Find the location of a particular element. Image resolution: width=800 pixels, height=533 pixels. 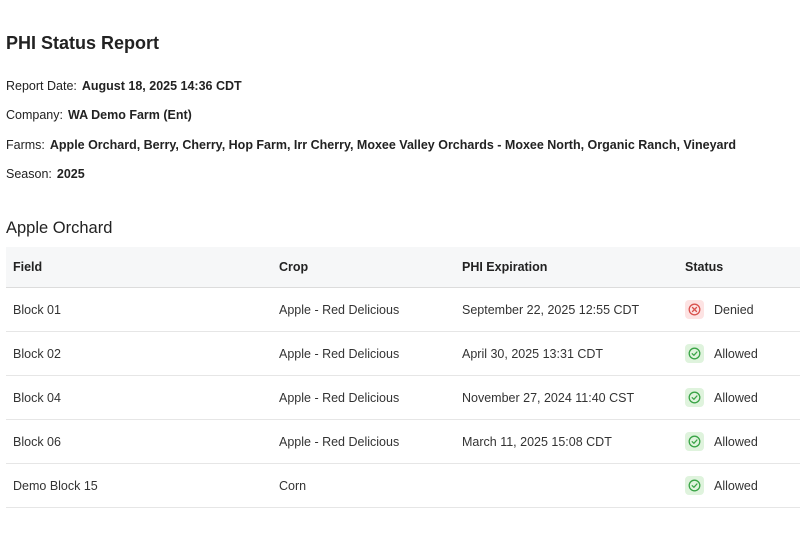

field-cell: Block 06 is located at coordinates (37, 441).